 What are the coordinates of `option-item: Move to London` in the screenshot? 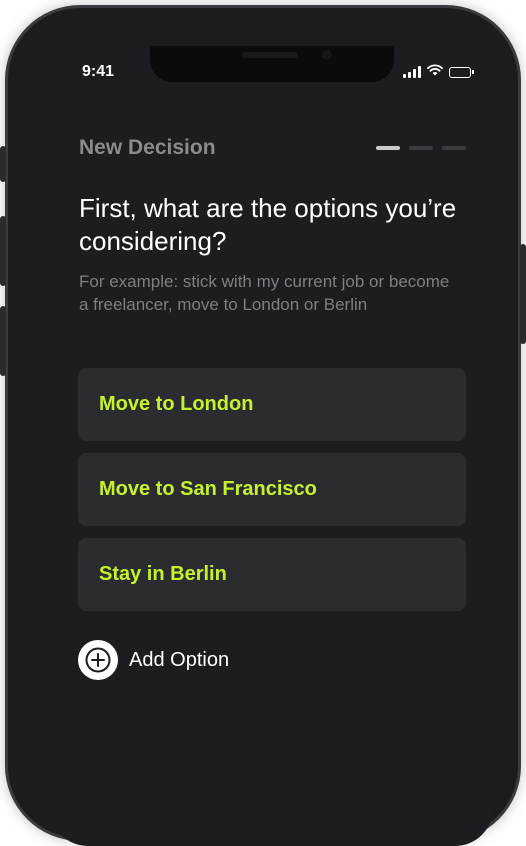 It's located at (272, 404).